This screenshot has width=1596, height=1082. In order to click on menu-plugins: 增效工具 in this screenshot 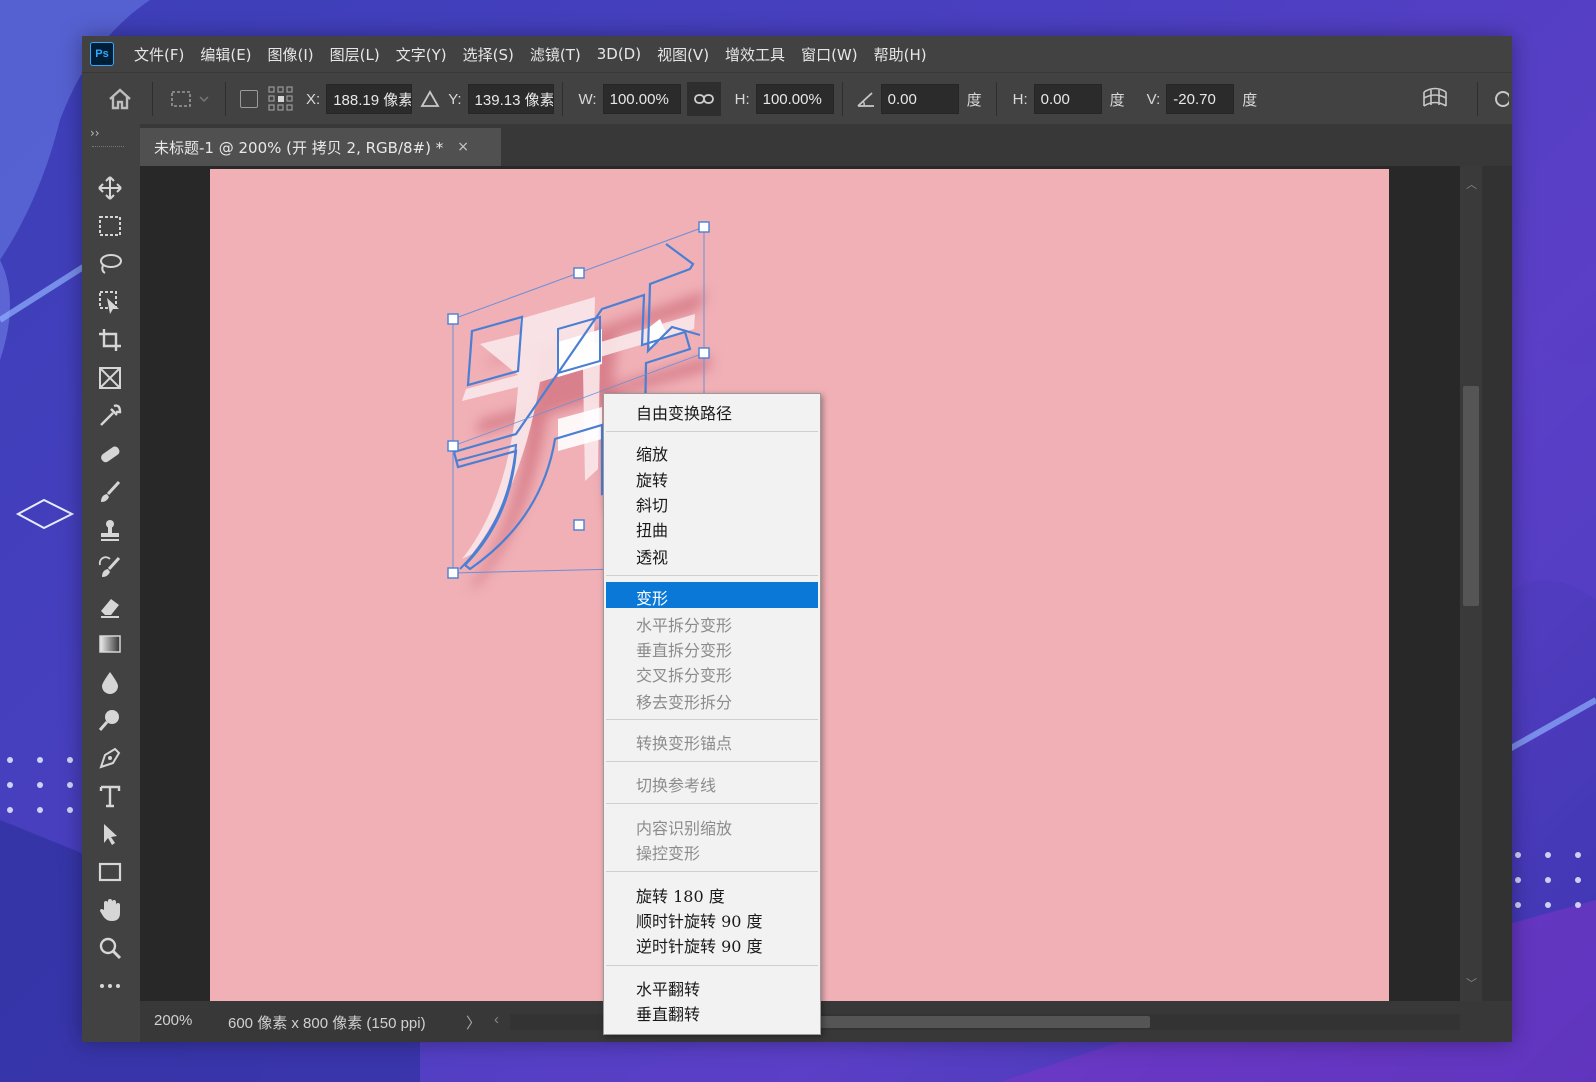, I will do `click(755, 54)`.